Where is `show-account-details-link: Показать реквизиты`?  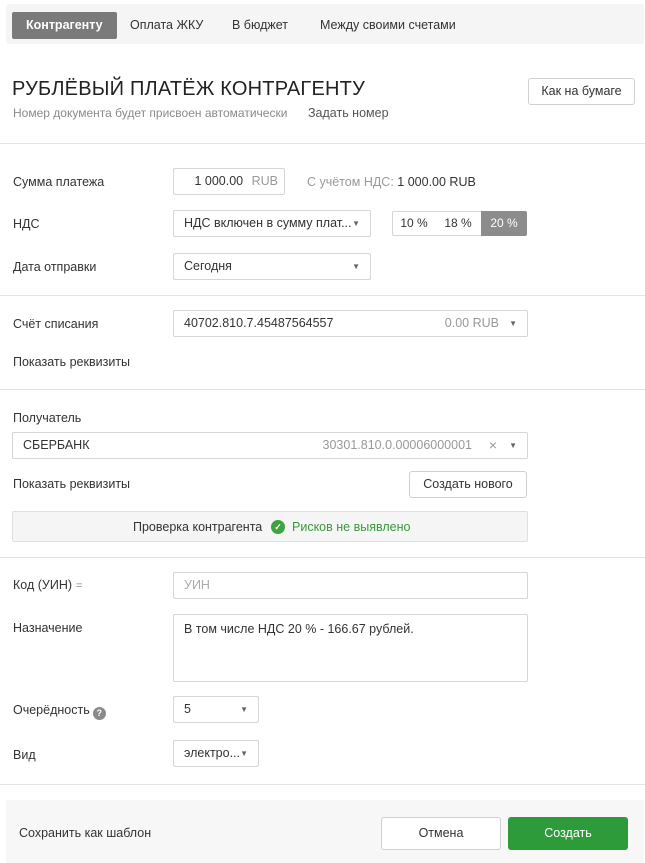
show-account-details-link: Показать реквизиты is located at coordinates (71, 362).